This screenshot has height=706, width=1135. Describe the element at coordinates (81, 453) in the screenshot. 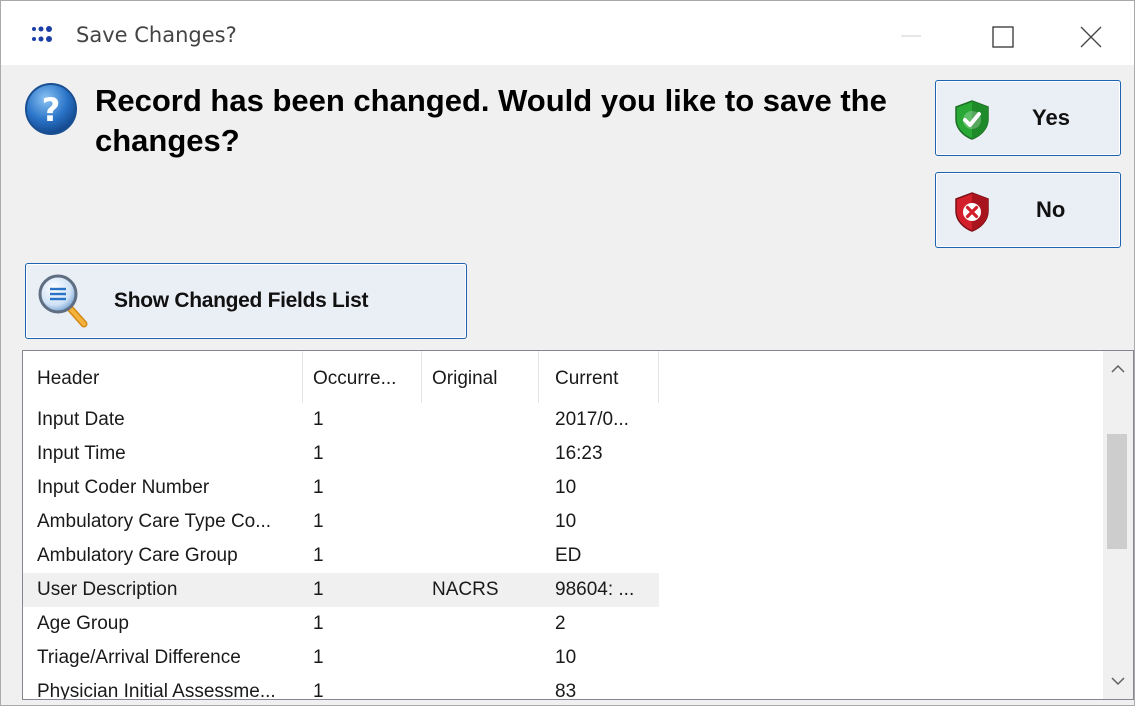

I see `cell-header: Input Time` at that location.